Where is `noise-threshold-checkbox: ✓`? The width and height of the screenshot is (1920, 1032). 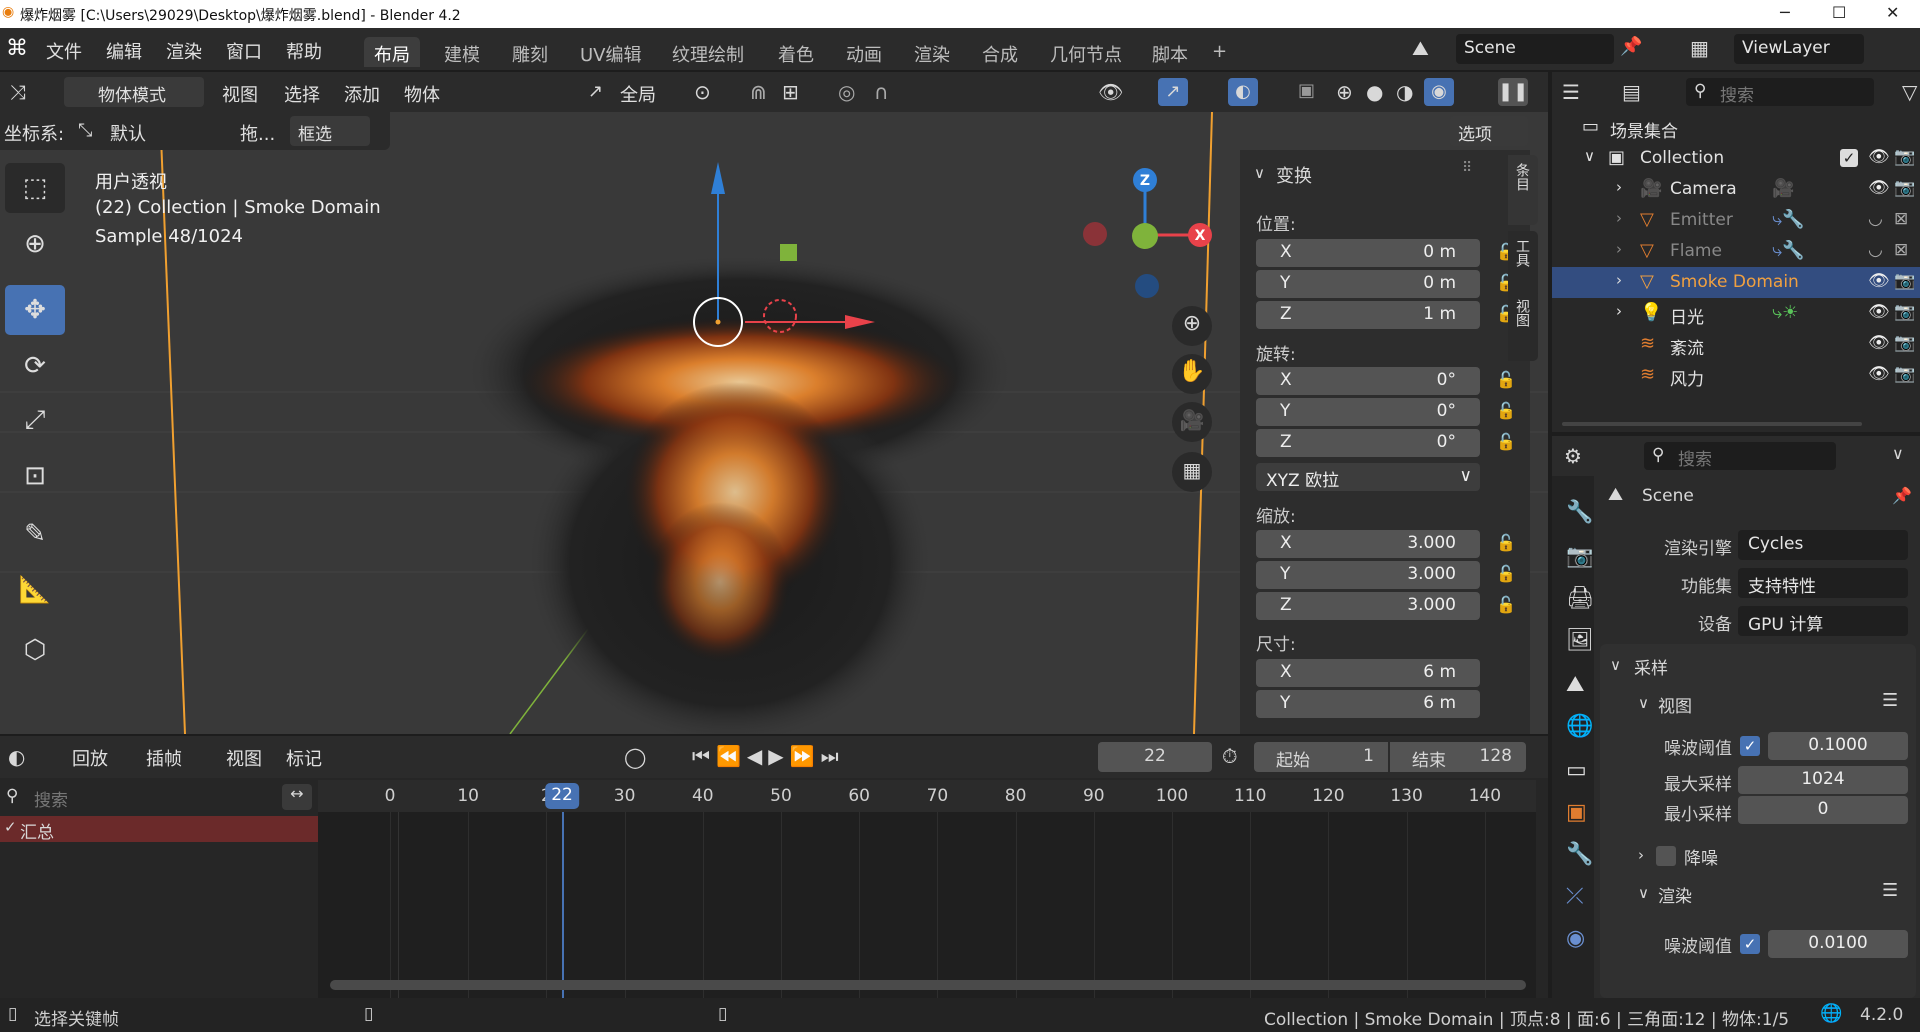
noise-threshold-checkbox: ✓ is located at coordinates (1750, 746).